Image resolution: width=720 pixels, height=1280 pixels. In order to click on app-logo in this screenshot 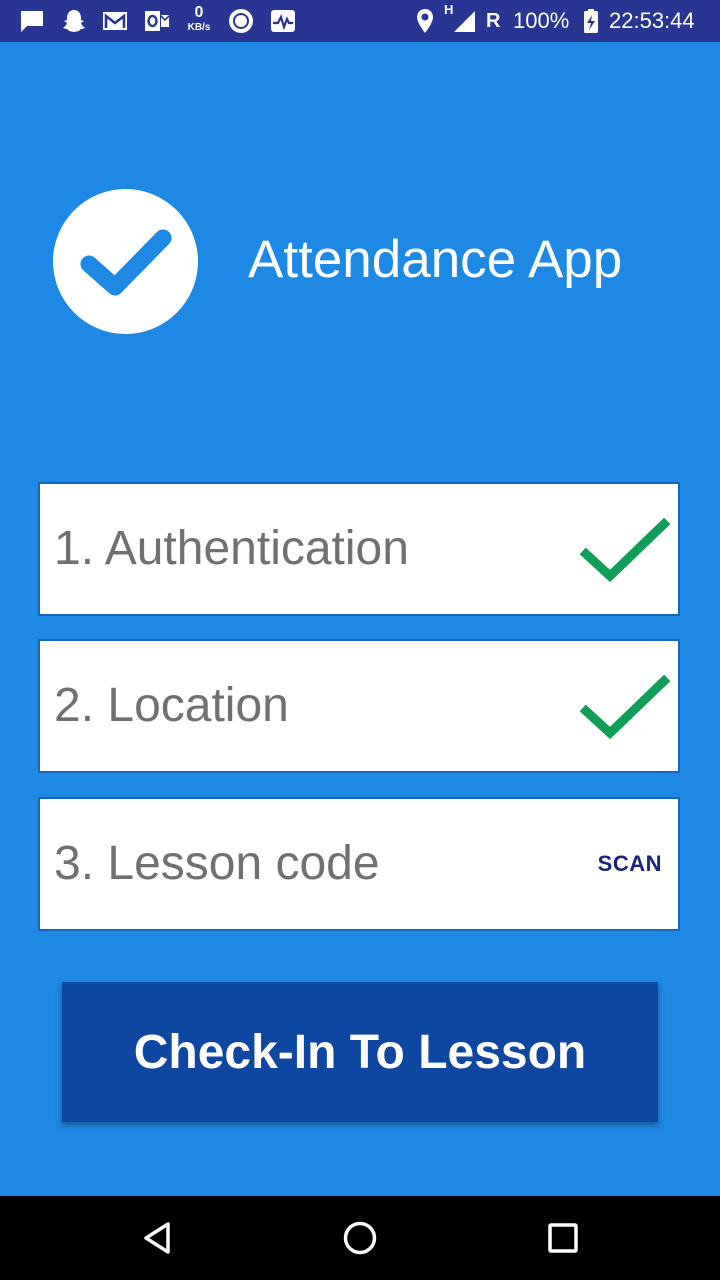, I will do `click(125, 261)`.